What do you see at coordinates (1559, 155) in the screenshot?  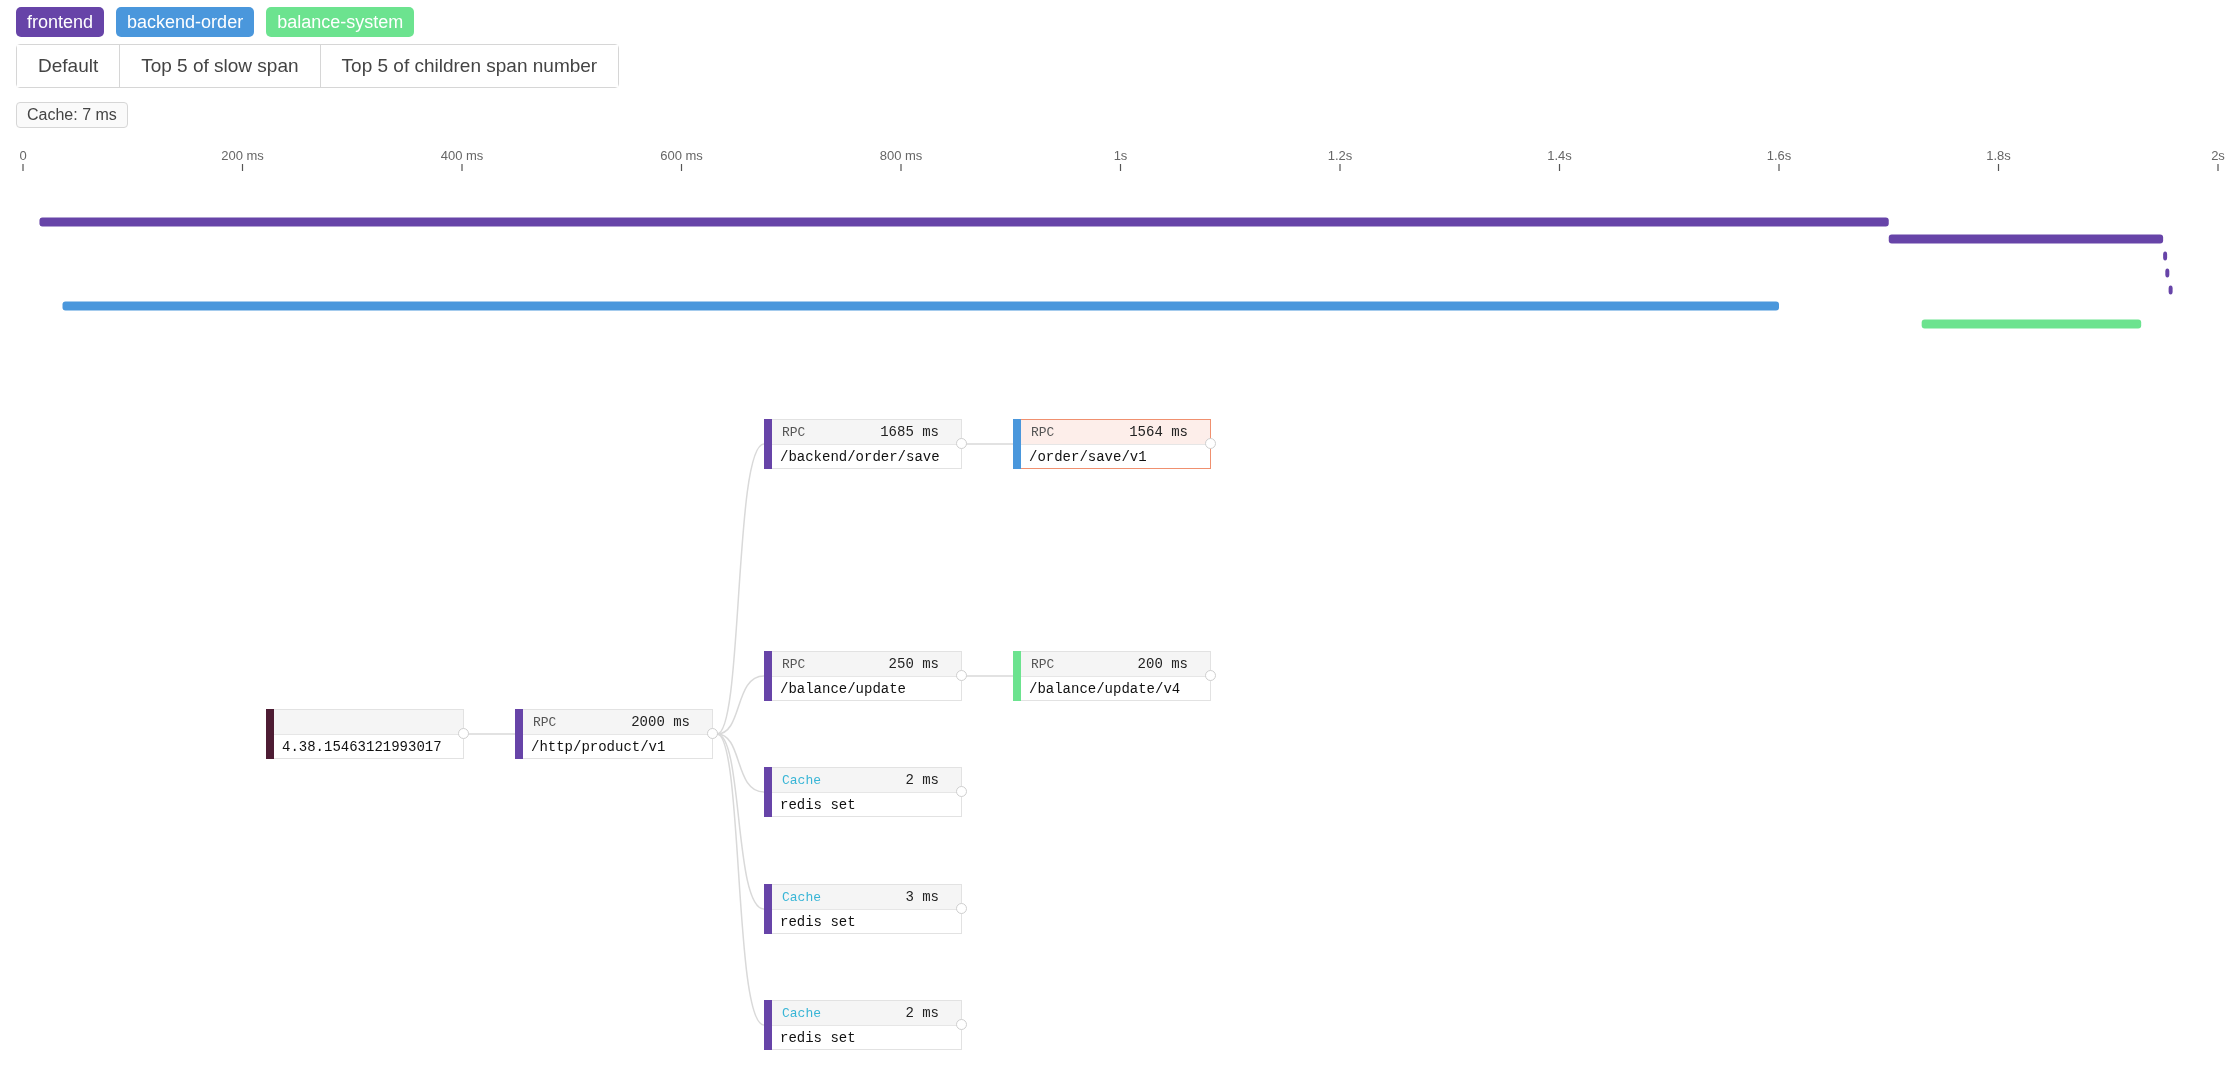 I see `axis-label: 1.4s` at bounding box center [1559, 155].